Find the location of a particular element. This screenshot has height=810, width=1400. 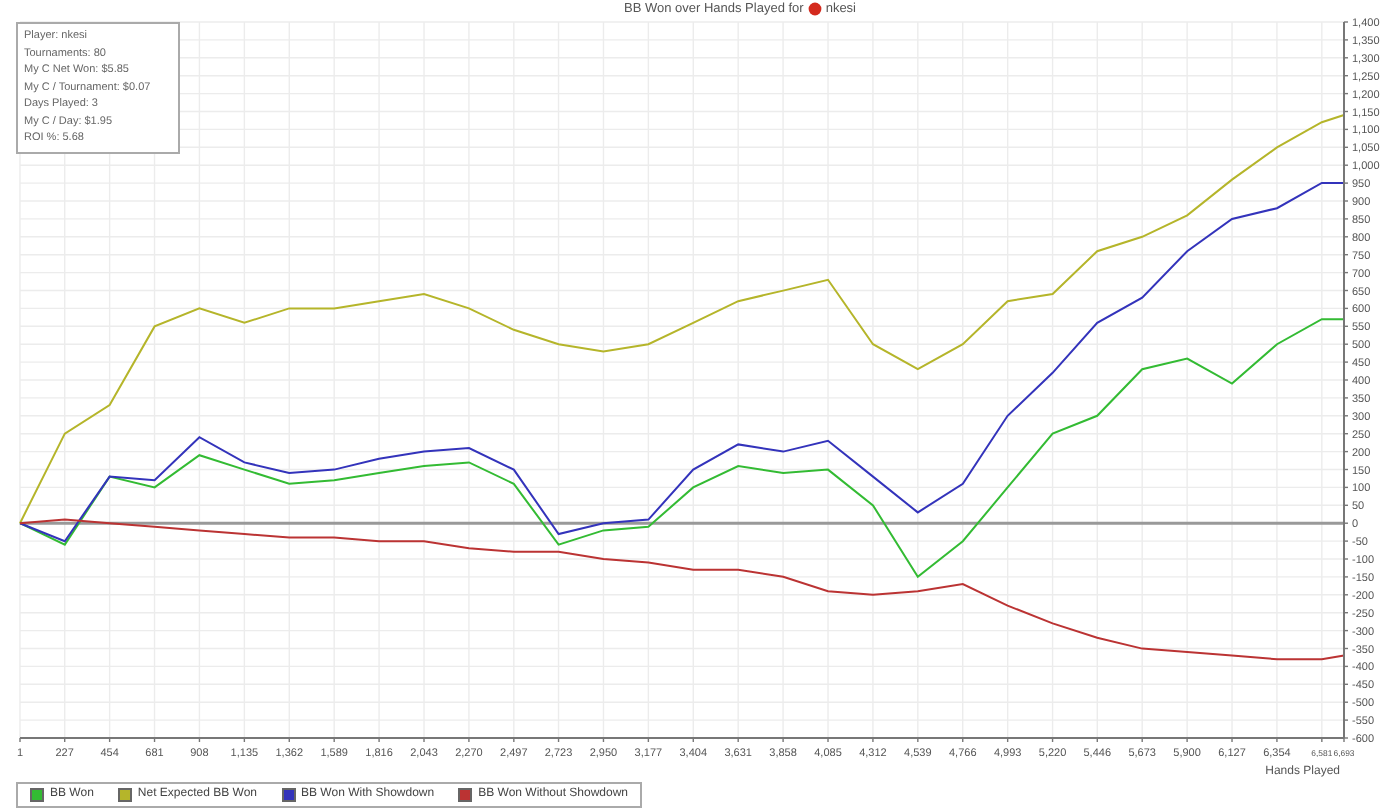

badge-icon is located at coordinates (814, 9).